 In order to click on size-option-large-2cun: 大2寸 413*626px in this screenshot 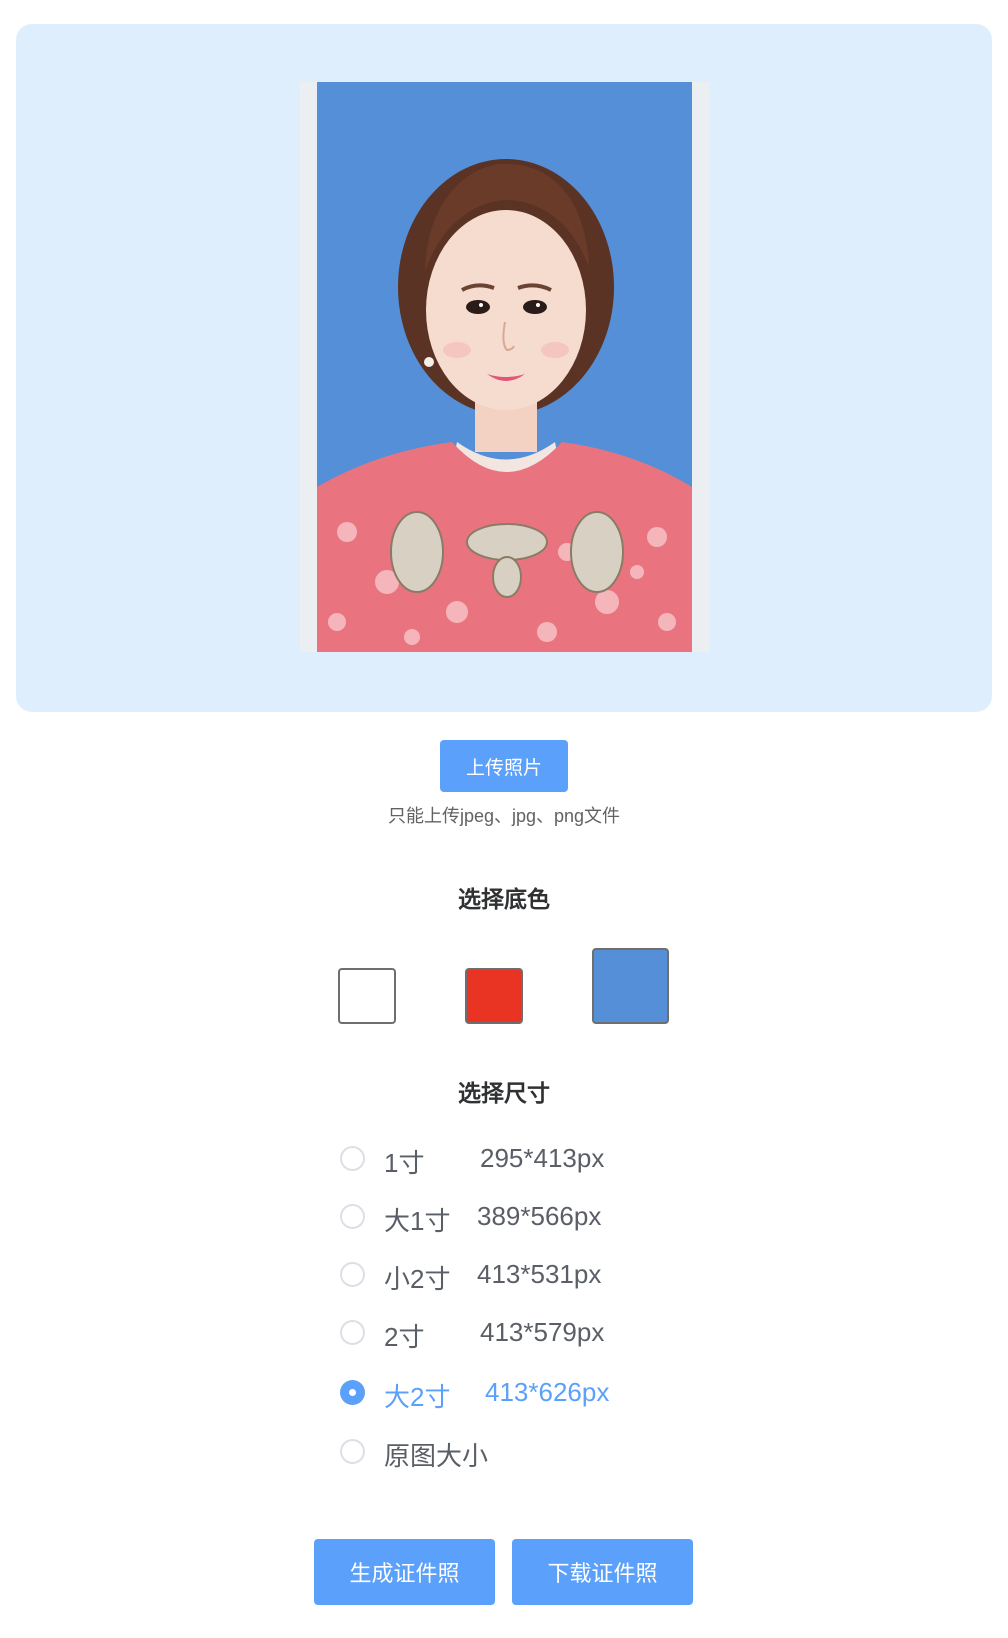, I will do `click(474, 1393)`.